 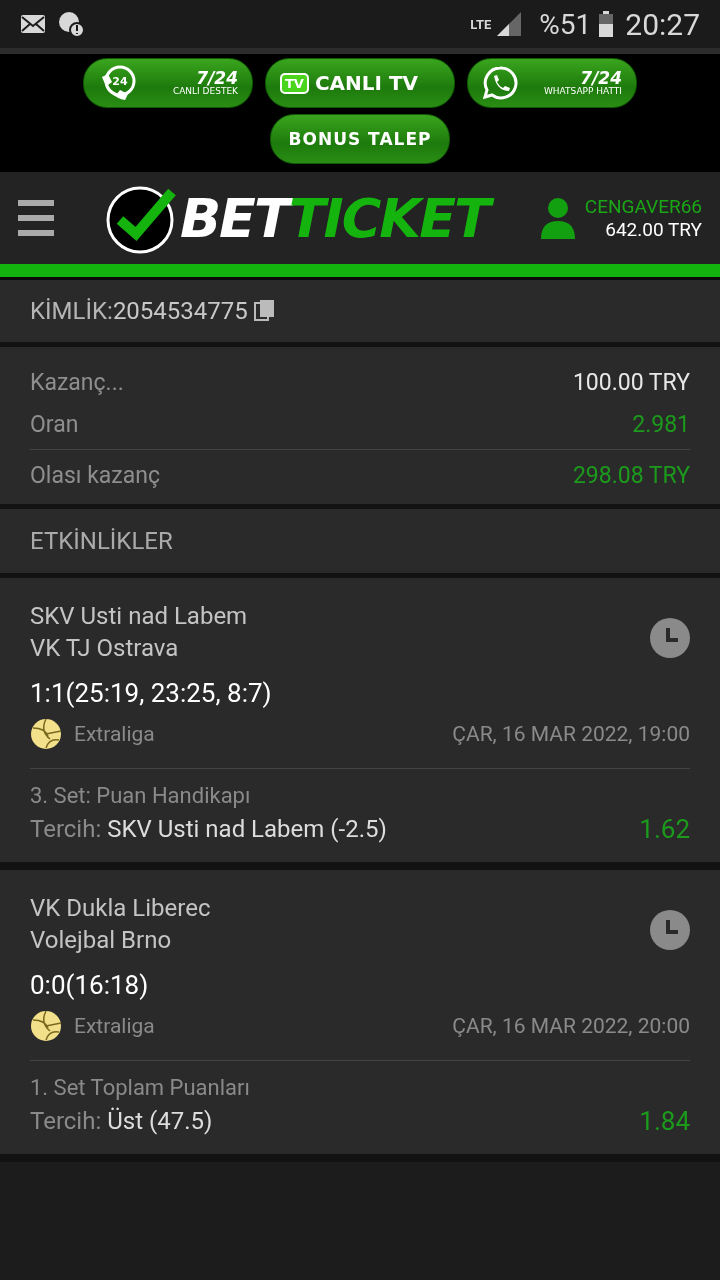 What do you see at coordinates (139, 616) in the screenshot?
I see `team-name: SKV Usti nad Labem` at bounding box center [139, 616].